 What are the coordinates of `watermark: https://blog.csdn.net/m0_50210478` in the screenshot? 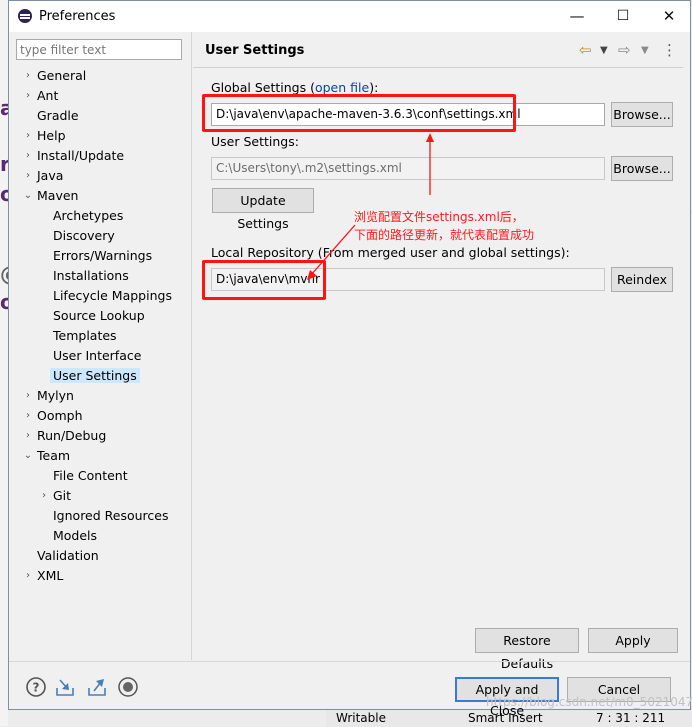 It's located at (589, 702).